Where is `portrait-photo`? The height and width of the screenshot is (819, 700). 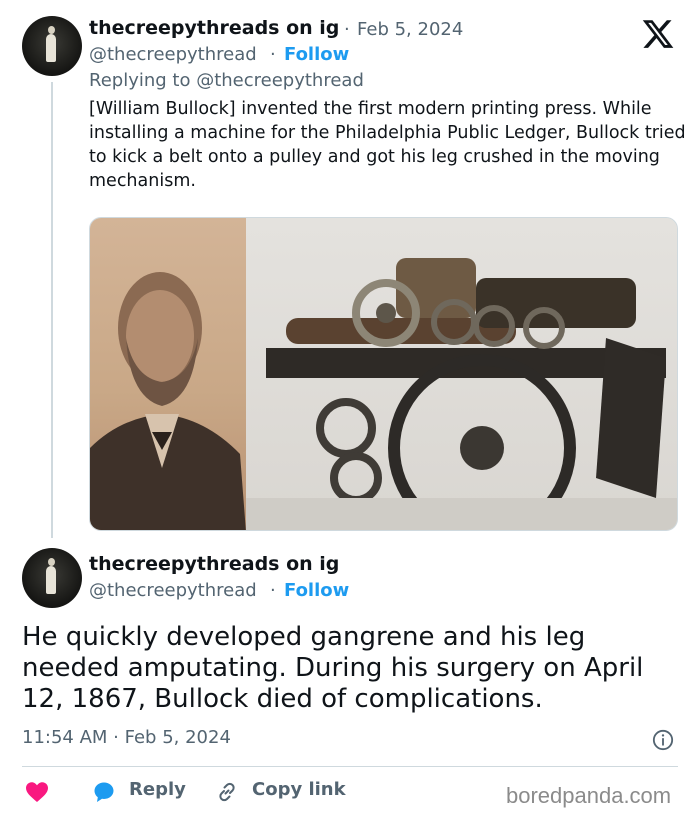
portrait-photo is located at coordinates (168, 374).